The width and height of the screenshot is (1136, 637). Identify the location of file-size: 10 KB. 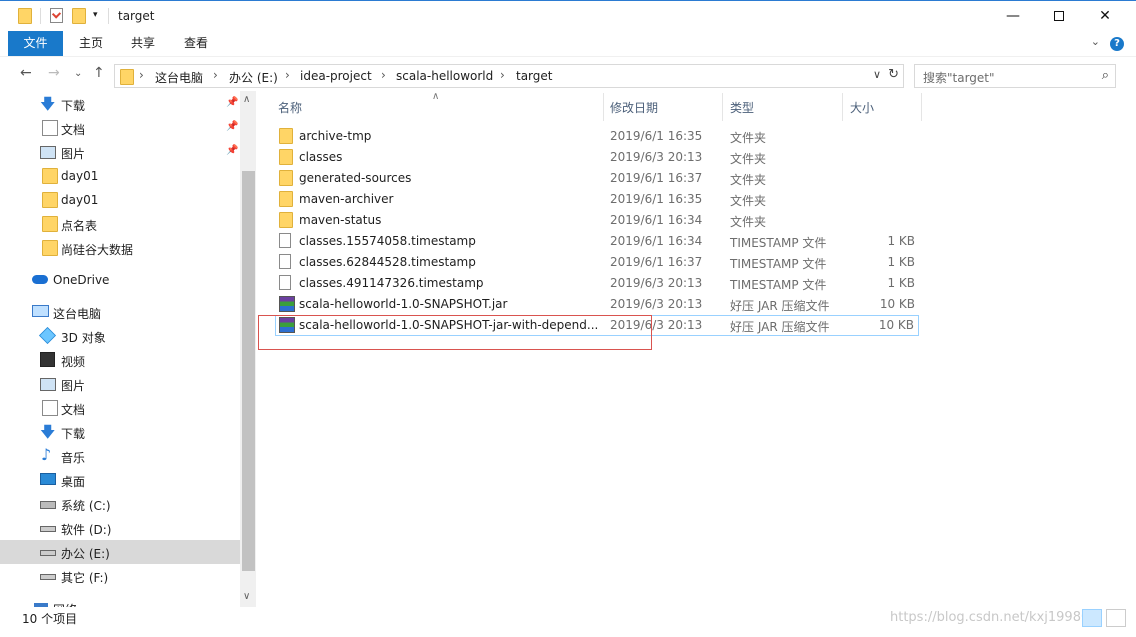
(897, 304).